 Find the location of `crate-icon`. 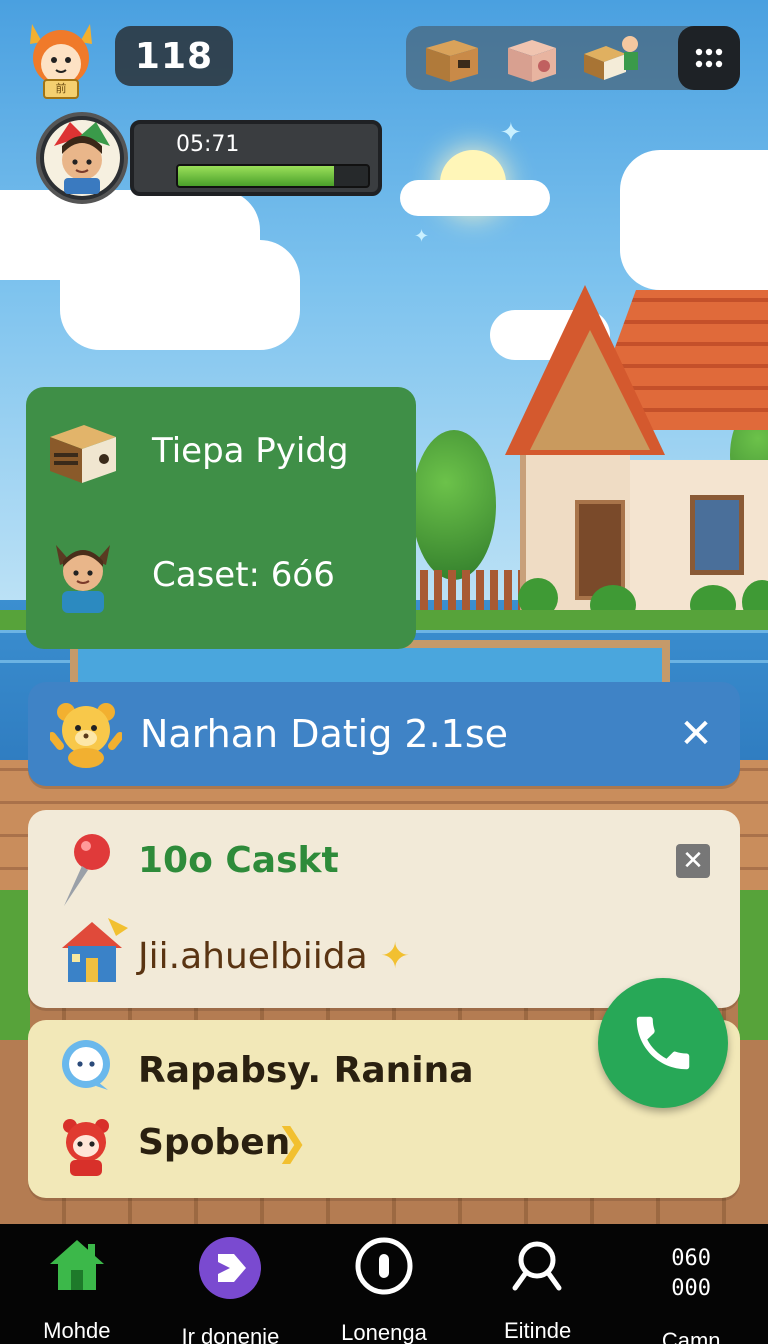

crate-icon is located at coordinates (451, 58).